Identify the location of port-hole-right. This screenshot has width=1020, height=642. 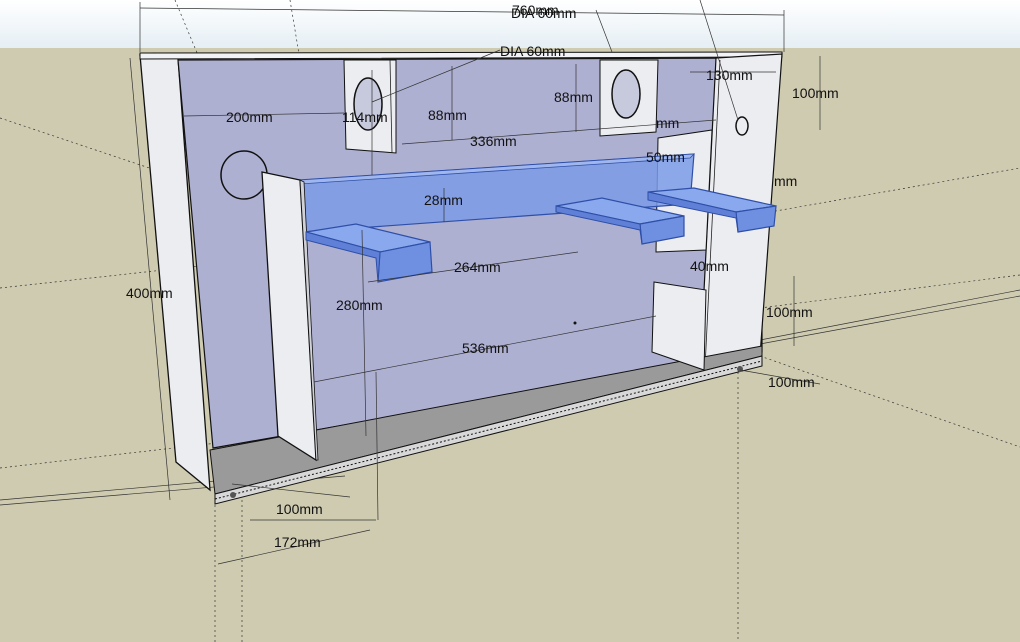
(626, 94).